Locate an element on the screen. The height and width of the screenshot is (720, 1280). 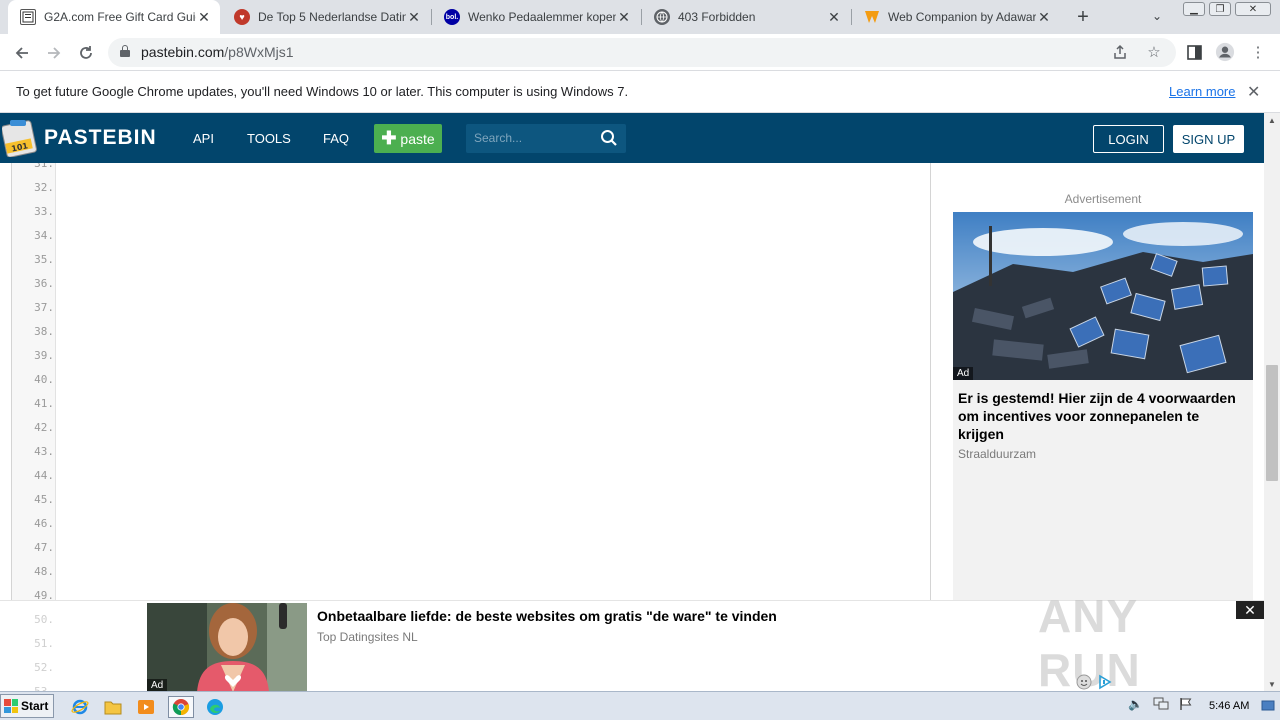
tab-adaware: Web Companion by Adaware - ✕ is located at coordinates (956, 17).